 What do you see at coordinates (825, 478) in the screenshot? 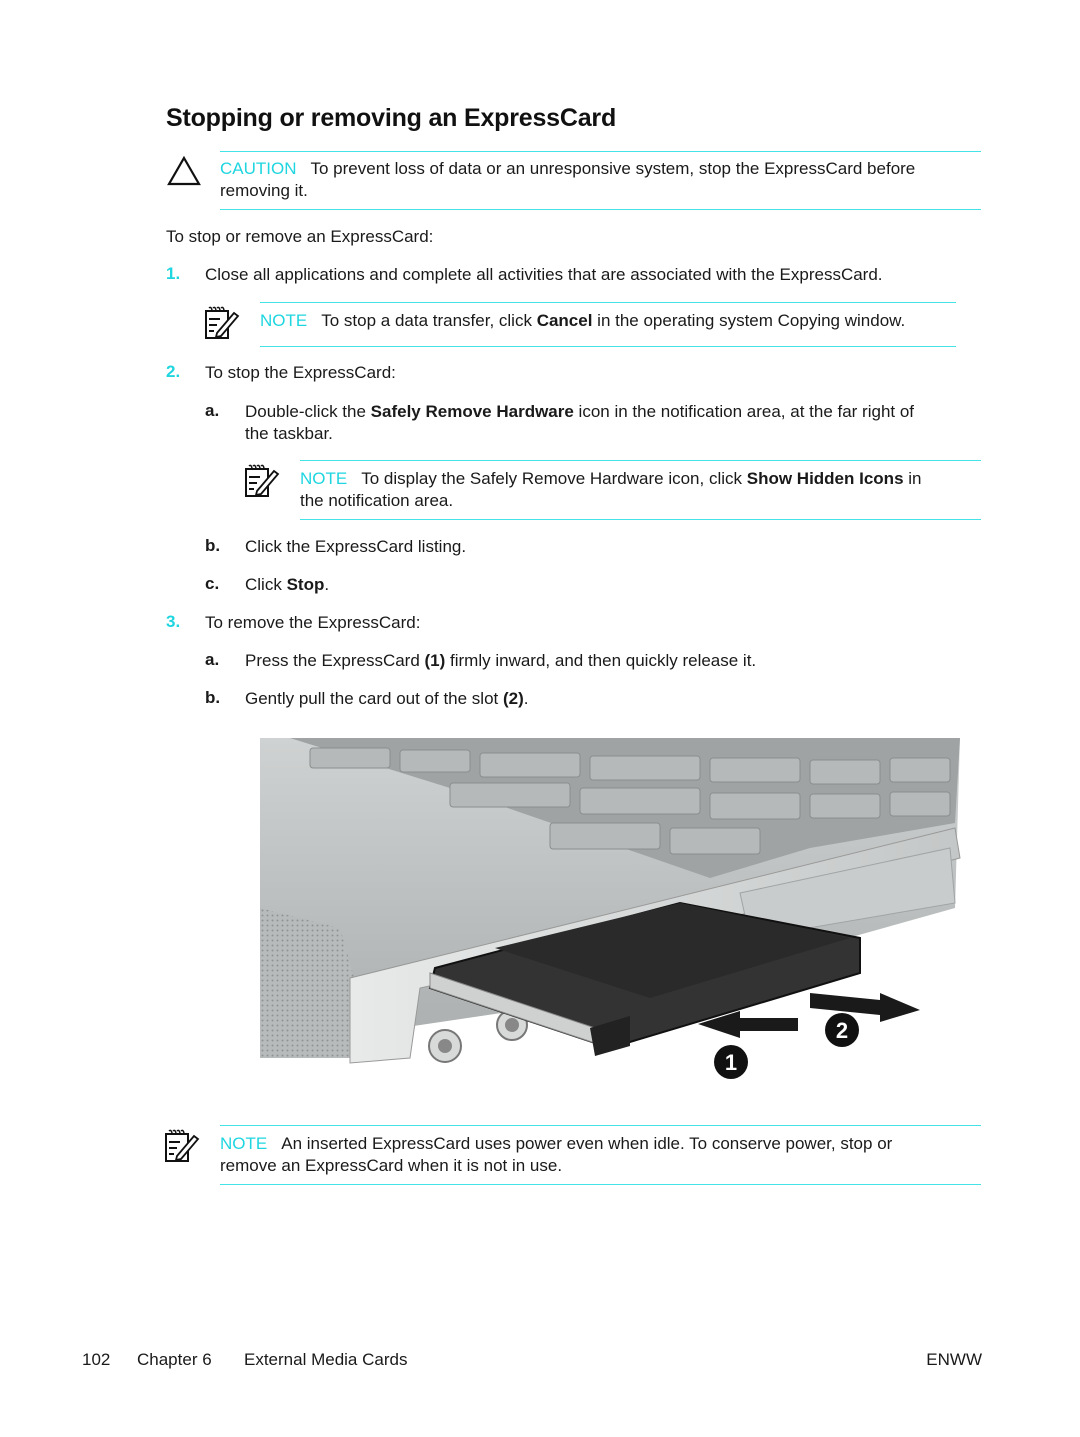
I see `show-hidden-icons-term: Show Hidden Icons` at bounding box center [825, 478].